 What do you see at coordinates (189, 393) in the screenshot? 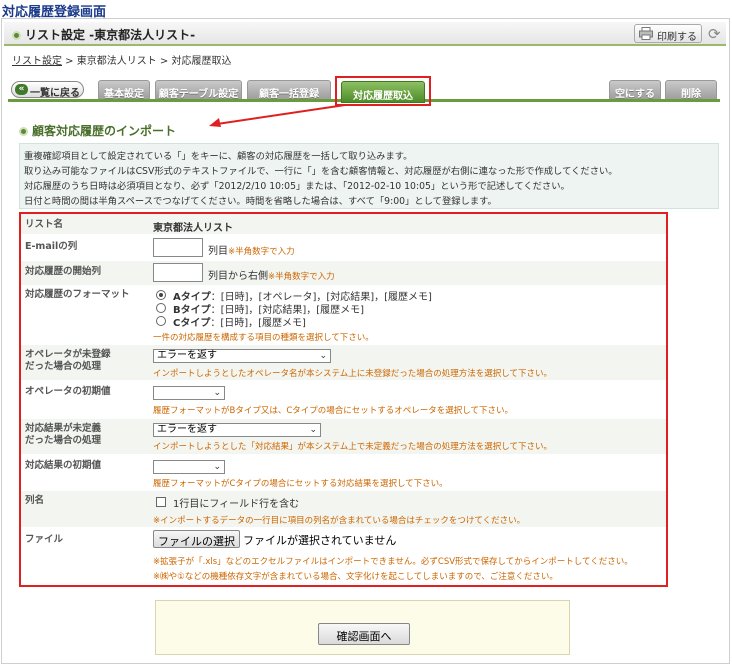
I see `operator-default-select: ⌄` at bounding box center [189, 393].